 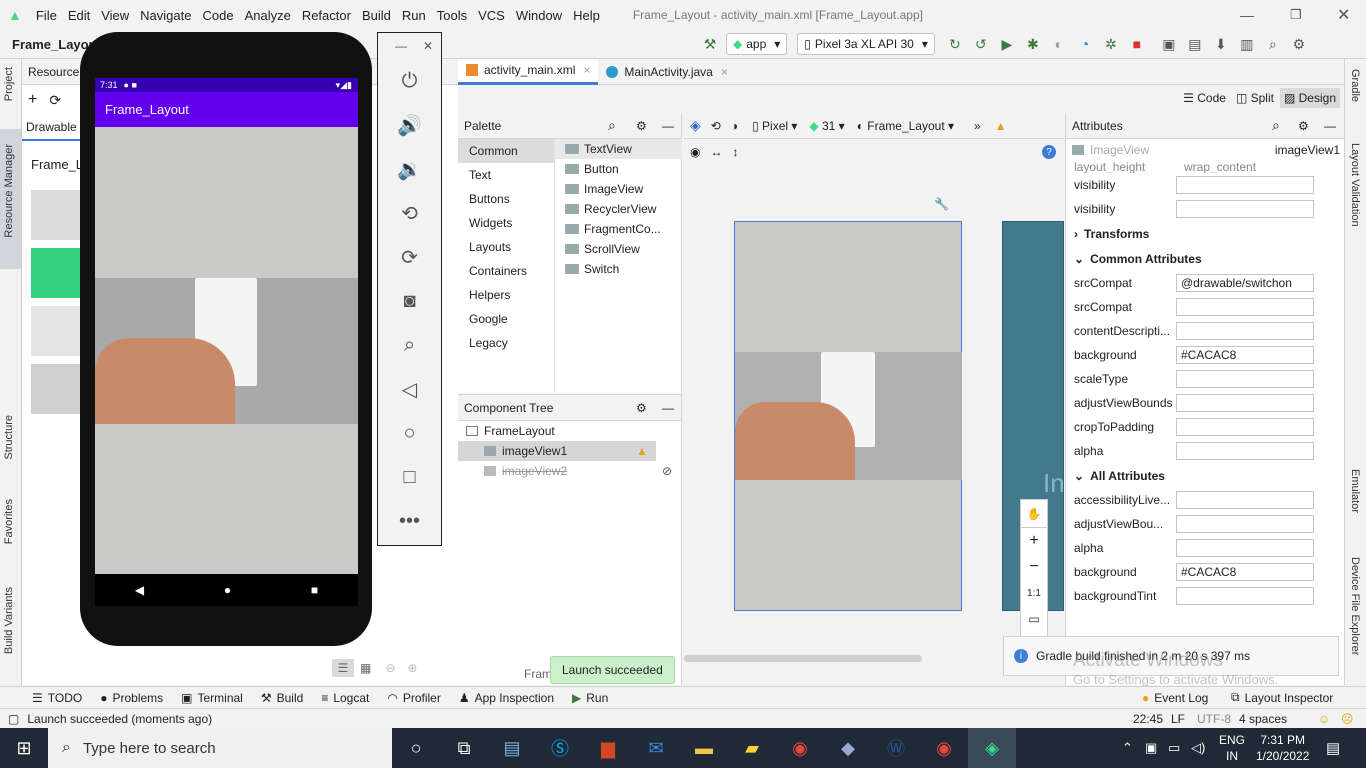 I want to click on attach-debugger-icon: ✲, so click(x=1111, y=44).